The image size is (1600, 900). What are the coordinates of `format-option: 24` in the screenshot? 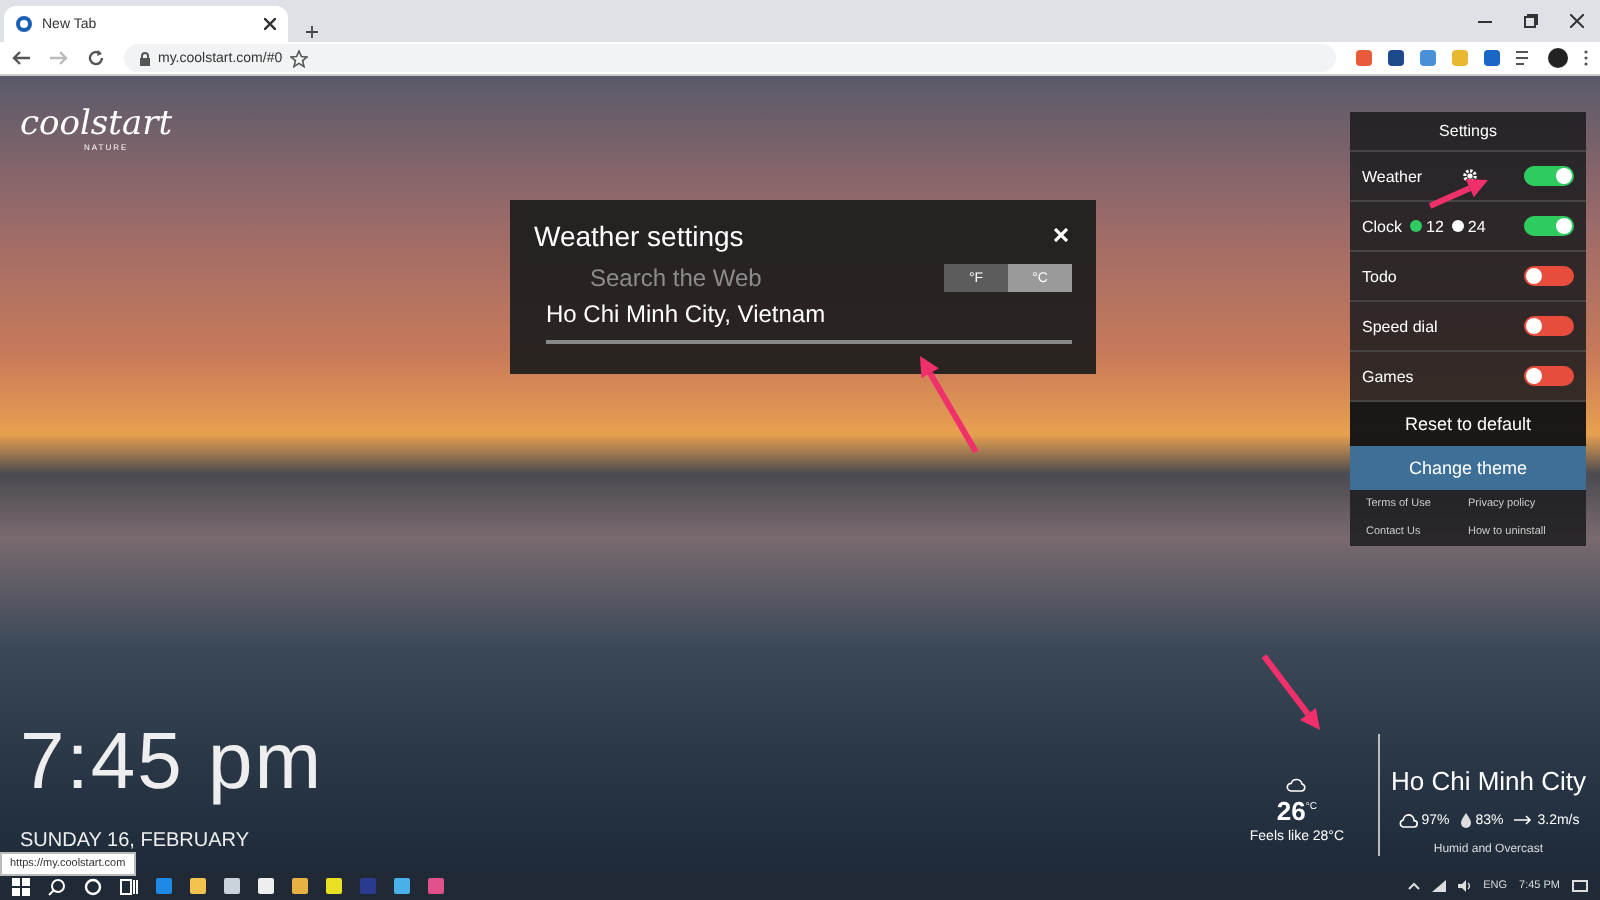 It's located at (1468, 226).